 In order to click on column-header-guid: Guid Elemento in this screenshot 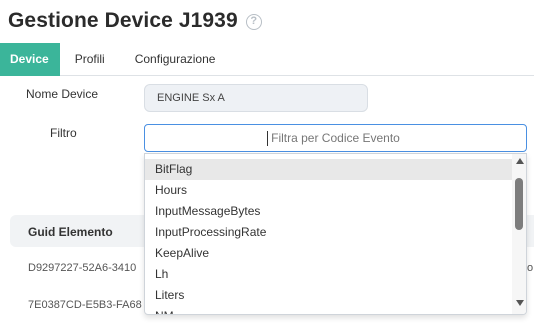, I will do `click(70, 232)`.